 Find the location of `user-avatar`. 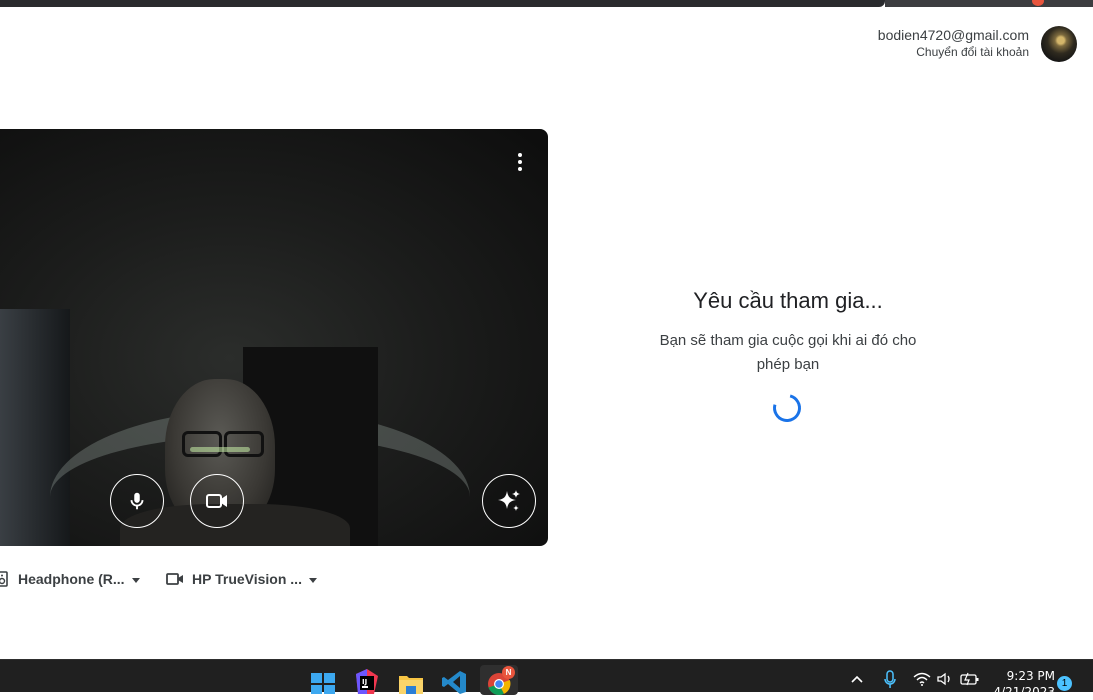

user-avatar is located at coordinates (1059, 44).